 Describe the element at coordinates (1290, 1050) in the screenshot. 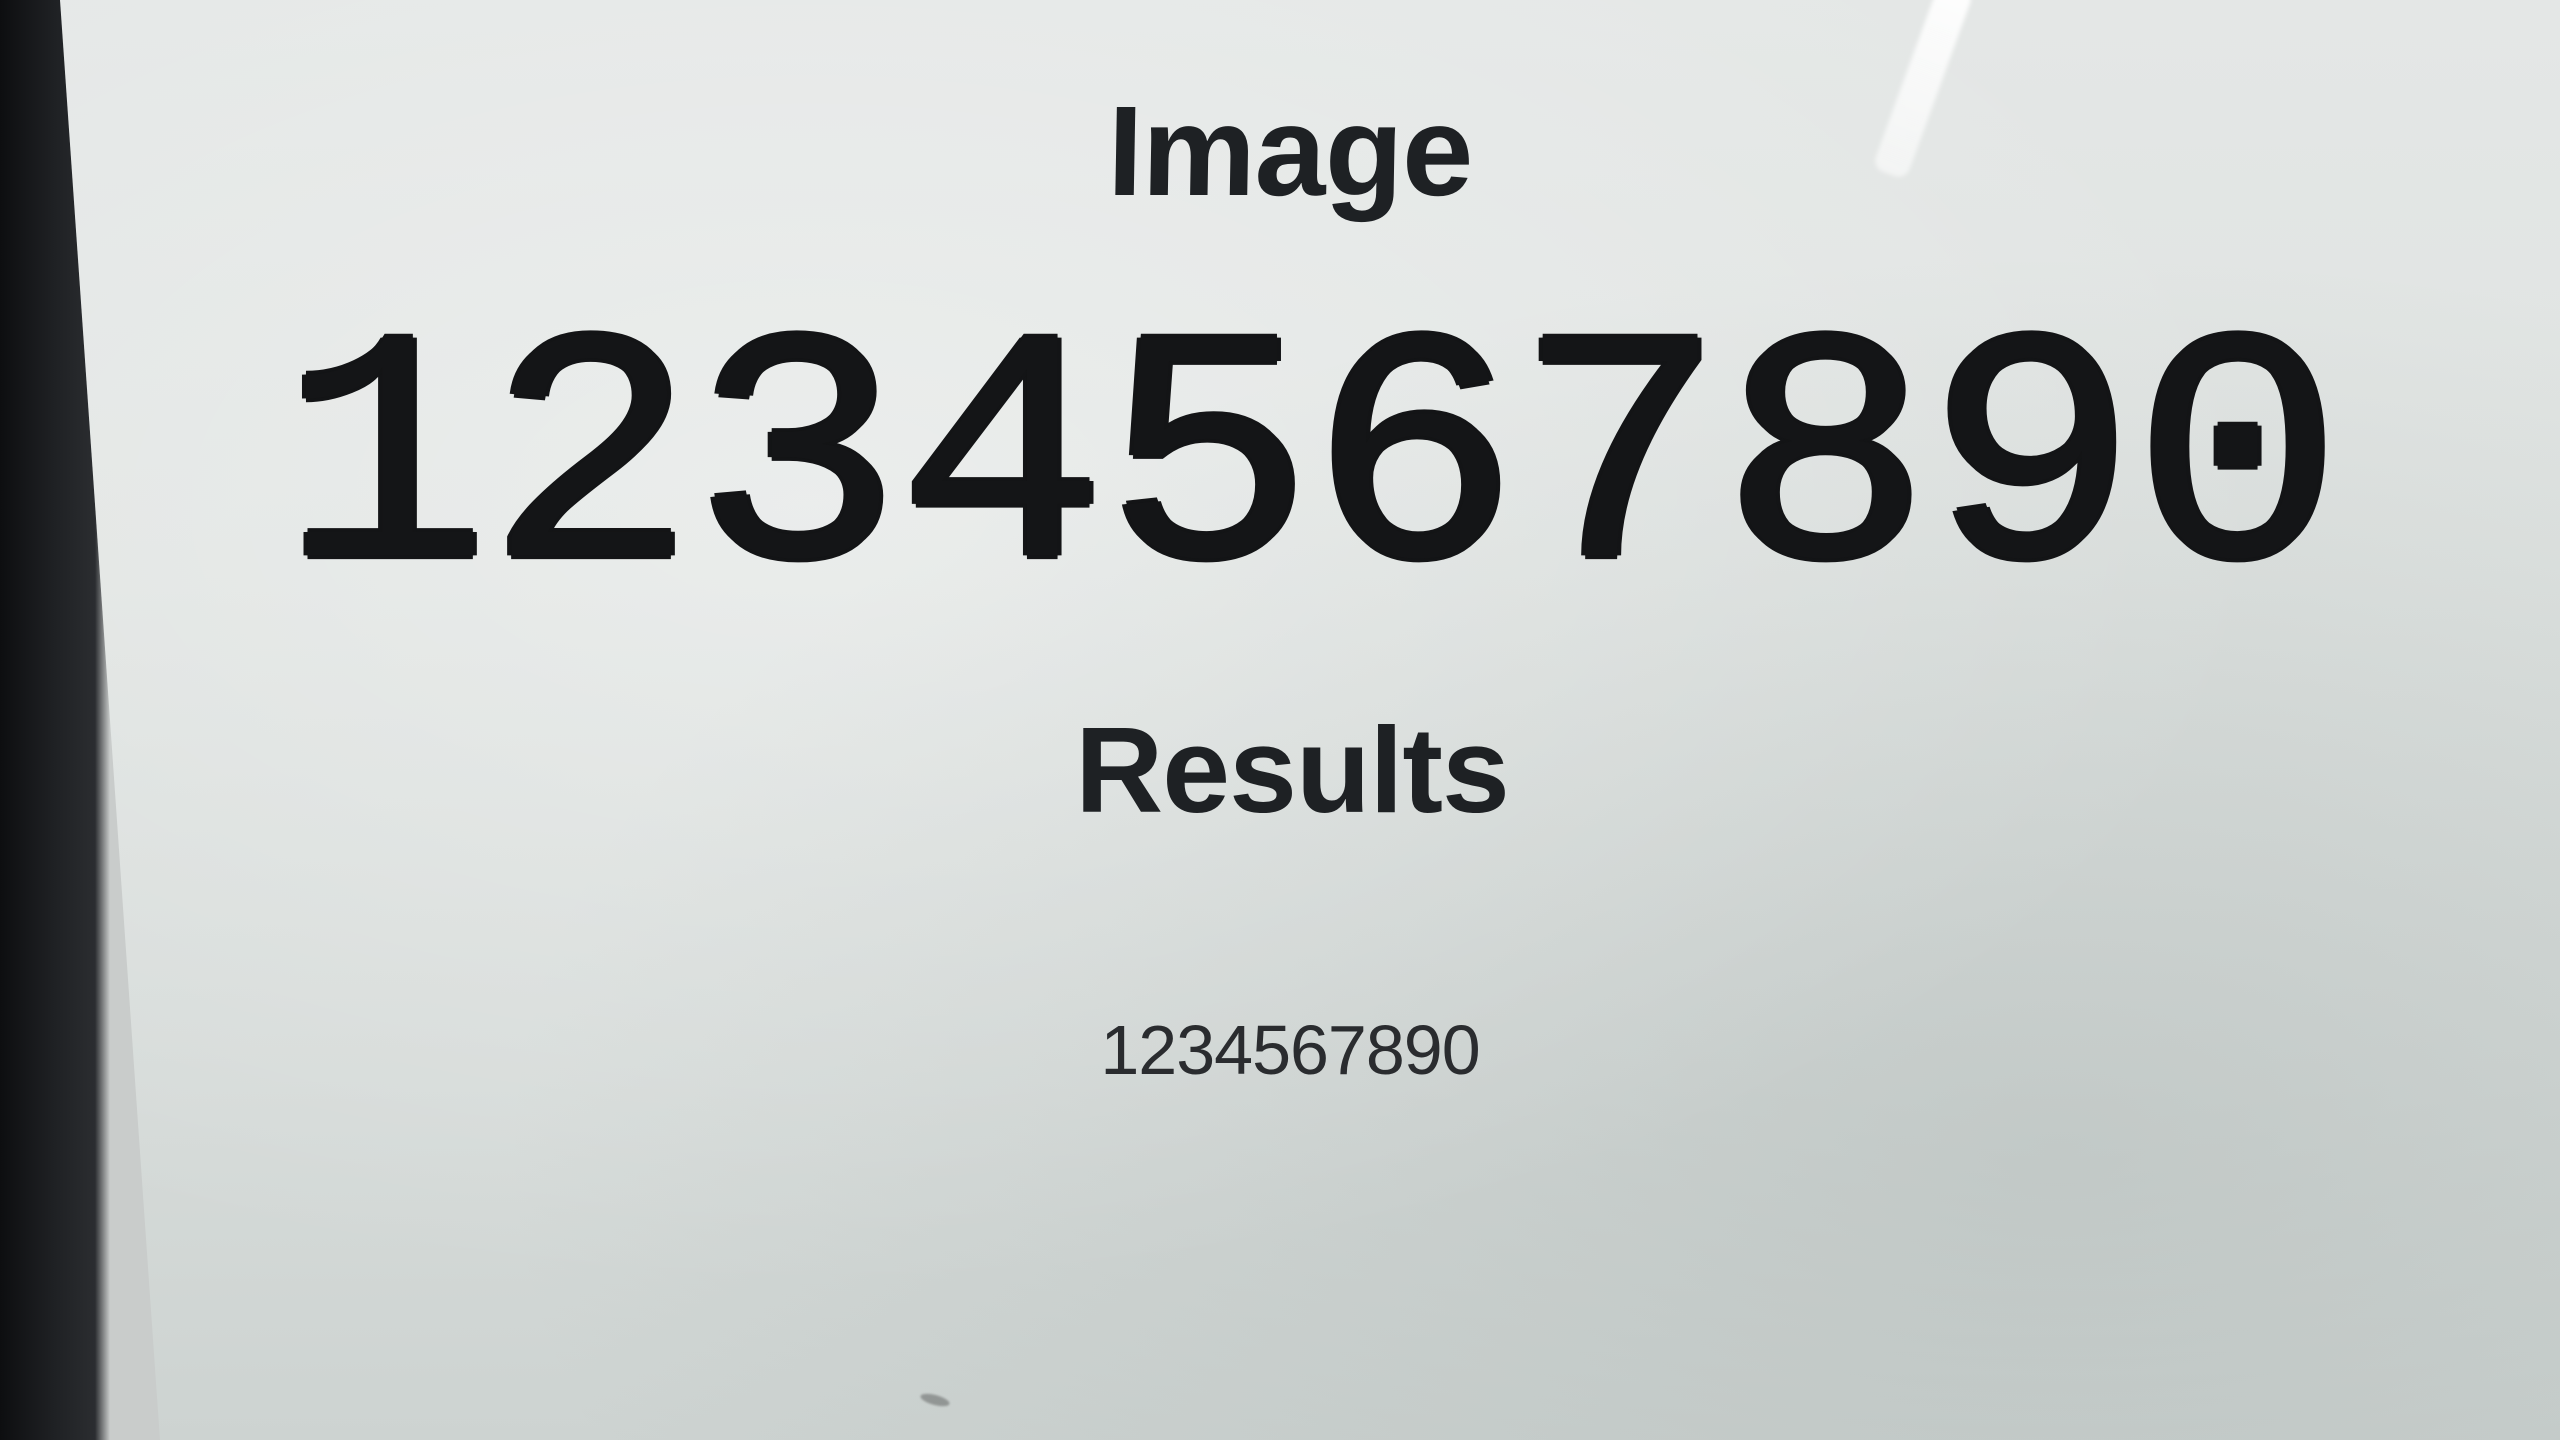

I see `results-value: 1234567890` at that location.